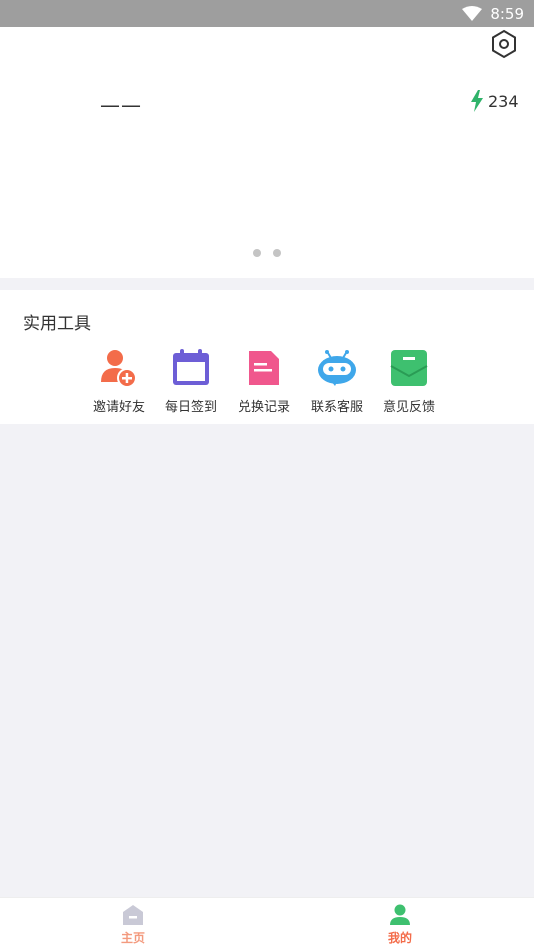  What do you see at coordinates (133, 915) in the screenshot?
I see `home-icon` at bounding box center [133, 915].